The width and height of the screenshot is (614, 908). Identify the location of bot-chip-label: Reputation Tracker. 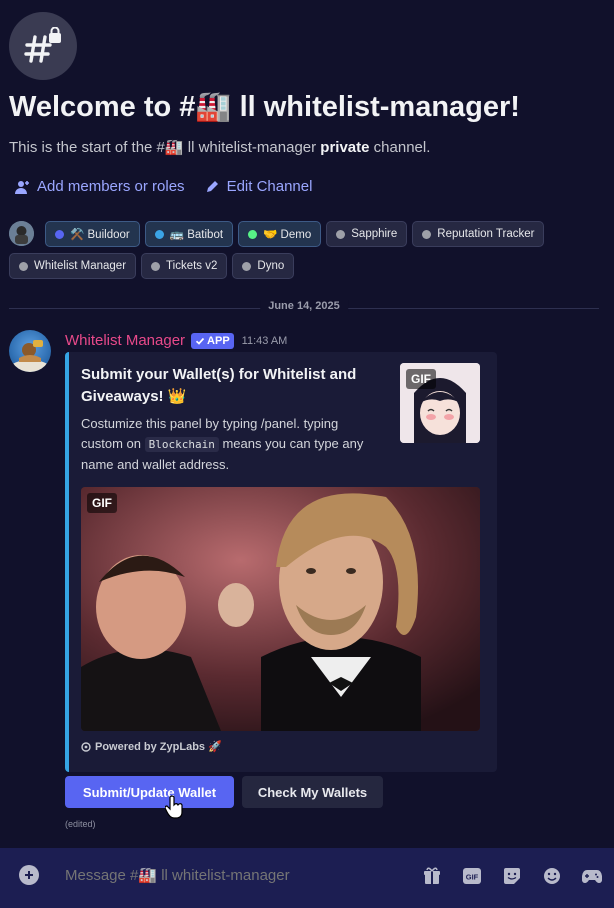
(486, 234).